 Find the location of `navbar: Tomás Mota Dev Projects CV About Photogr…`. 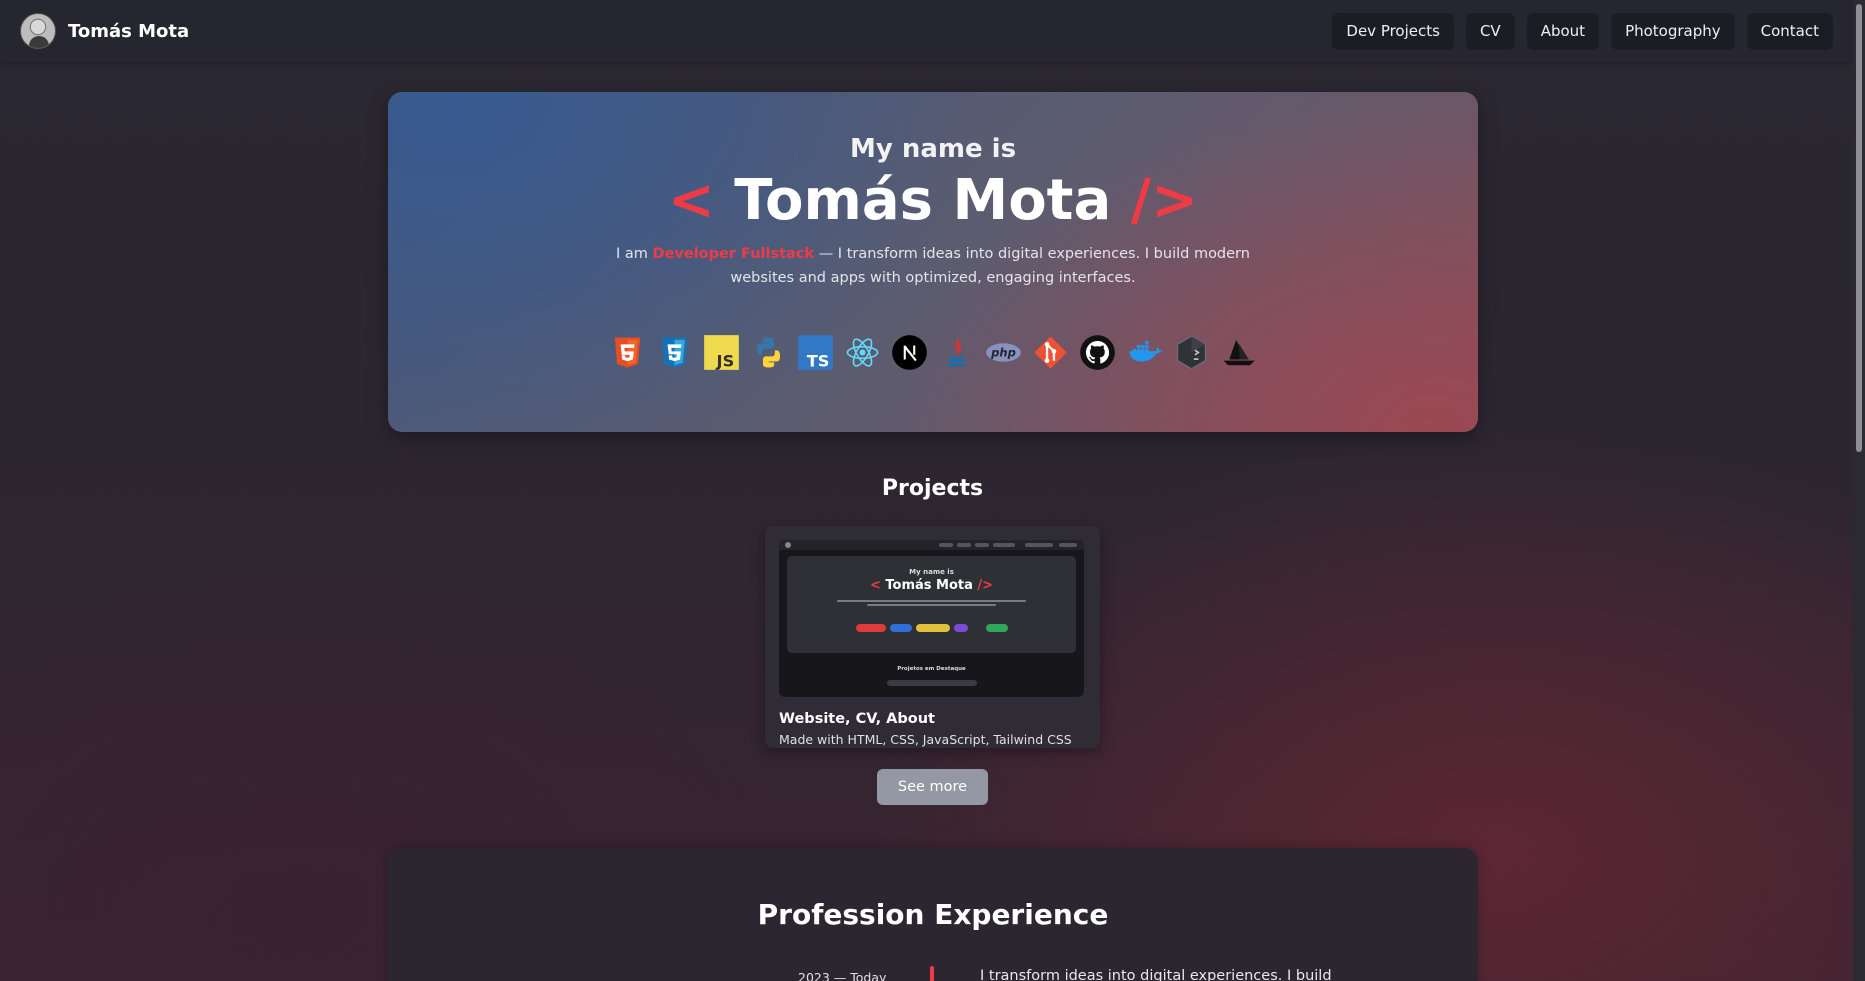

navbar: Tomás Mota Dev Projects CV About Photogr… is located at coordinates (926, 31).